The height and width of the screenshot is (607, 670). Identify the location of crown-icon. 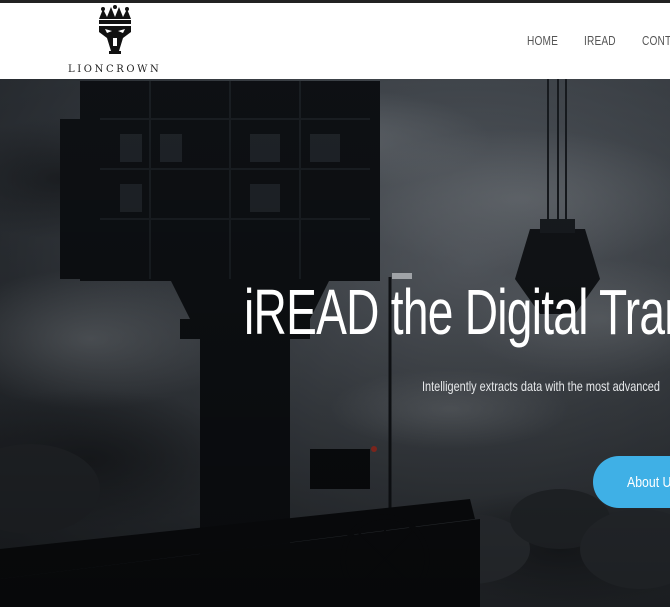
(115, 29).